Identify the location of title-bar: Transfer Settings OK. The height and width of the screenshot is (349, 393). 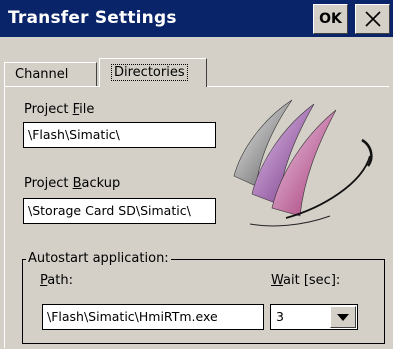
(196, 18).